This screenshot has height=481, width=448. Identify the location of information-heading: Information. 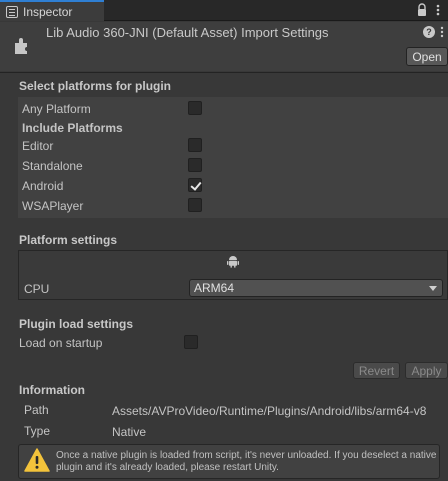
(52, 390).